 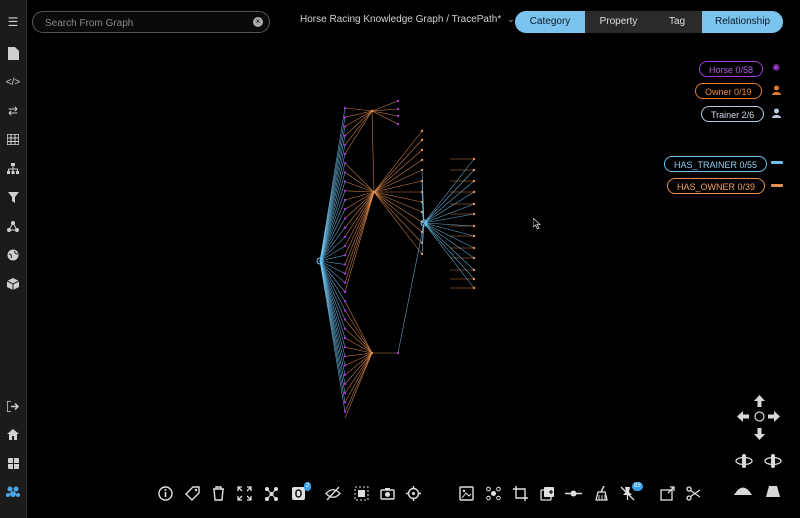 What do you see at coordinates (743, 491) in the screenshot?
I see `tilt-down-icon` at bounding box center [743, 491].